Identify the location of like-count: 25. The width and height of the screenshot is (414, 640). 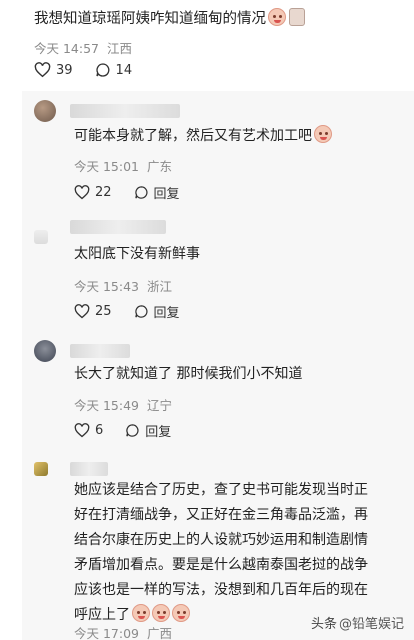
(103, 311).